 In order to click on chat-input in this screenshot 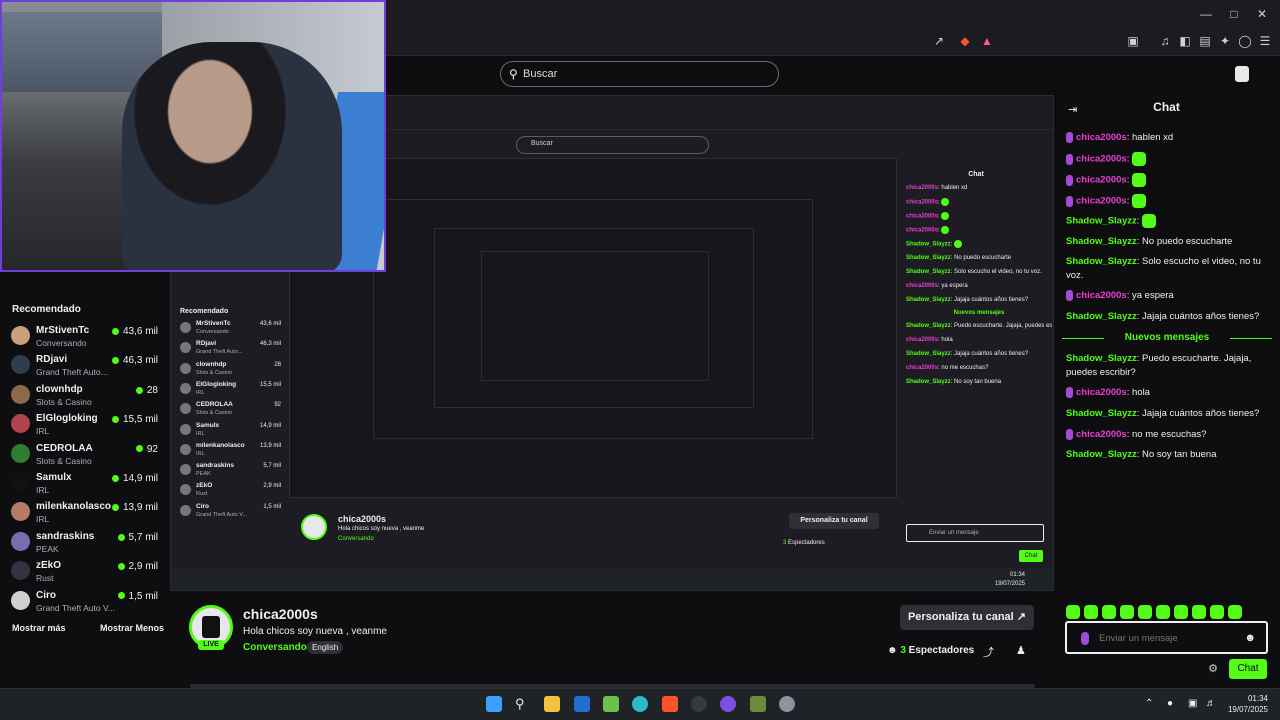, I will do `click(1169, 638)`.